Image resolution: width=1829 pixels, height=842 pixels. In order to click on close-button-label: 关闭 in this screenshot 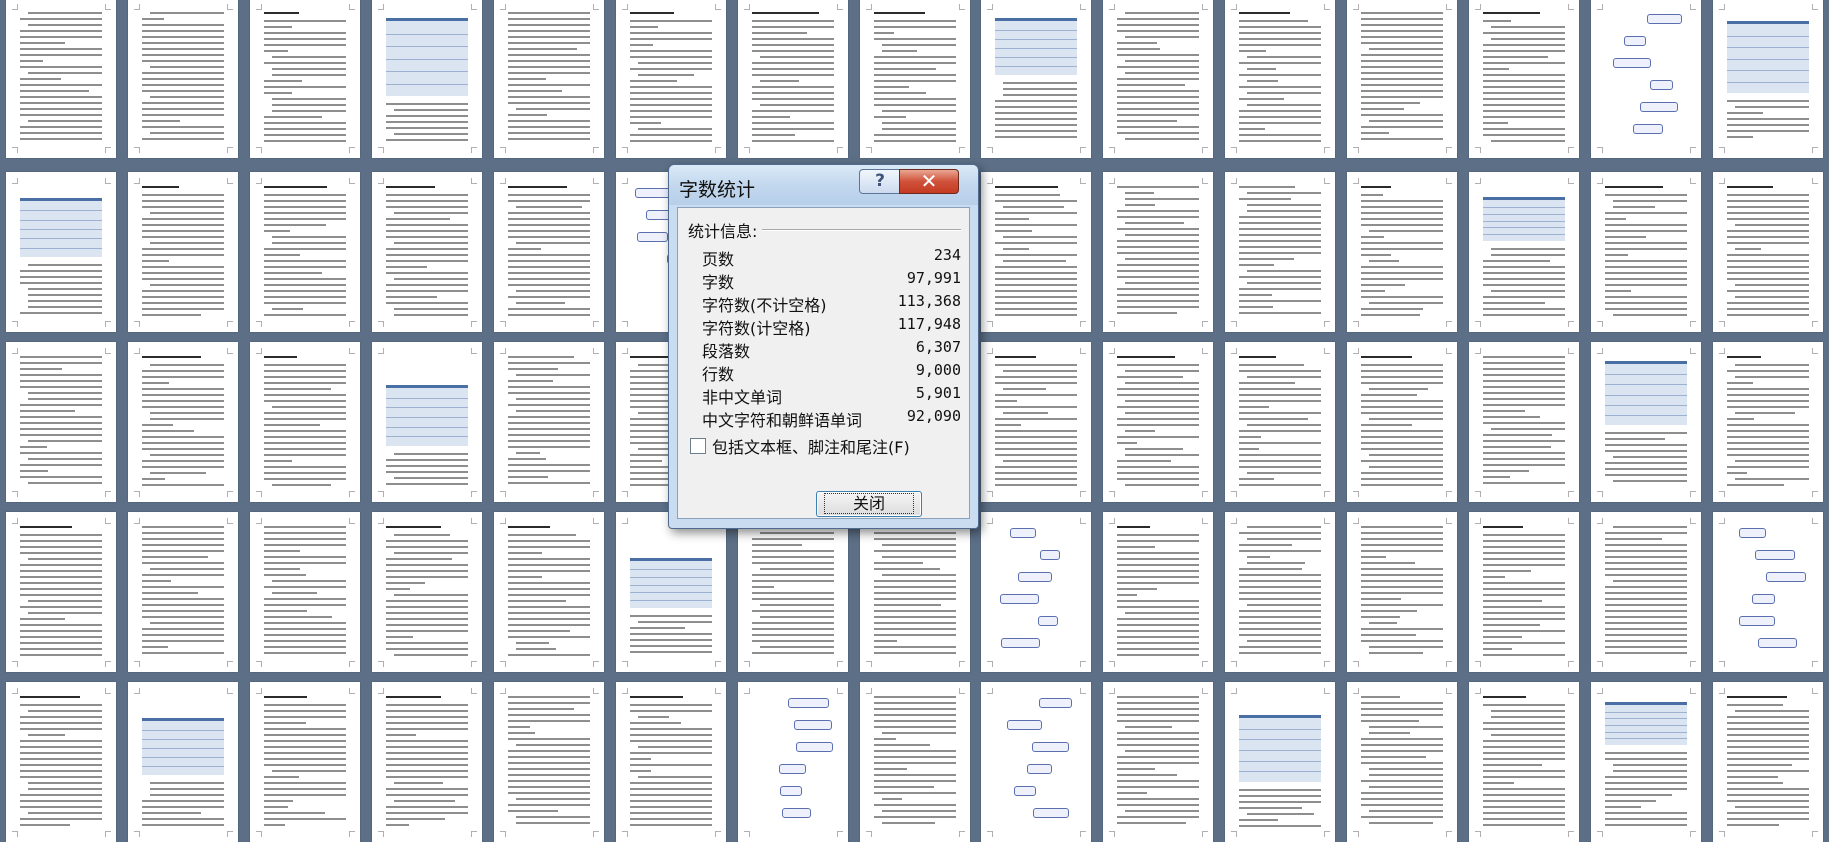, I will do `click(868, 503)`.